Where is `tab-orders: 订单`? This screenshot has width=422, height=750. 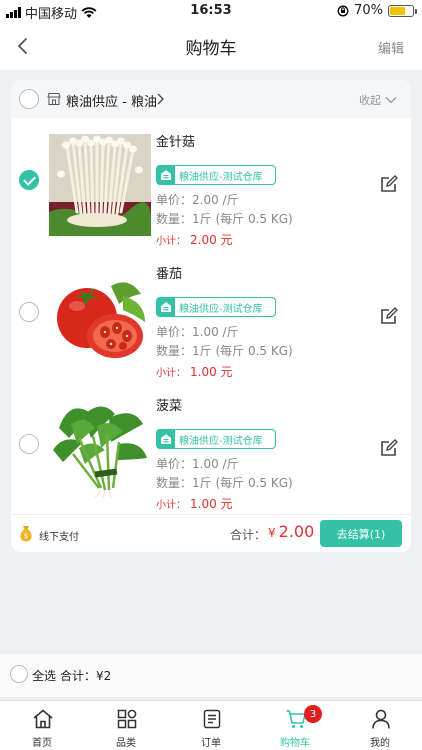
tab-orders: 订单 is located at coordinates (211, 725).